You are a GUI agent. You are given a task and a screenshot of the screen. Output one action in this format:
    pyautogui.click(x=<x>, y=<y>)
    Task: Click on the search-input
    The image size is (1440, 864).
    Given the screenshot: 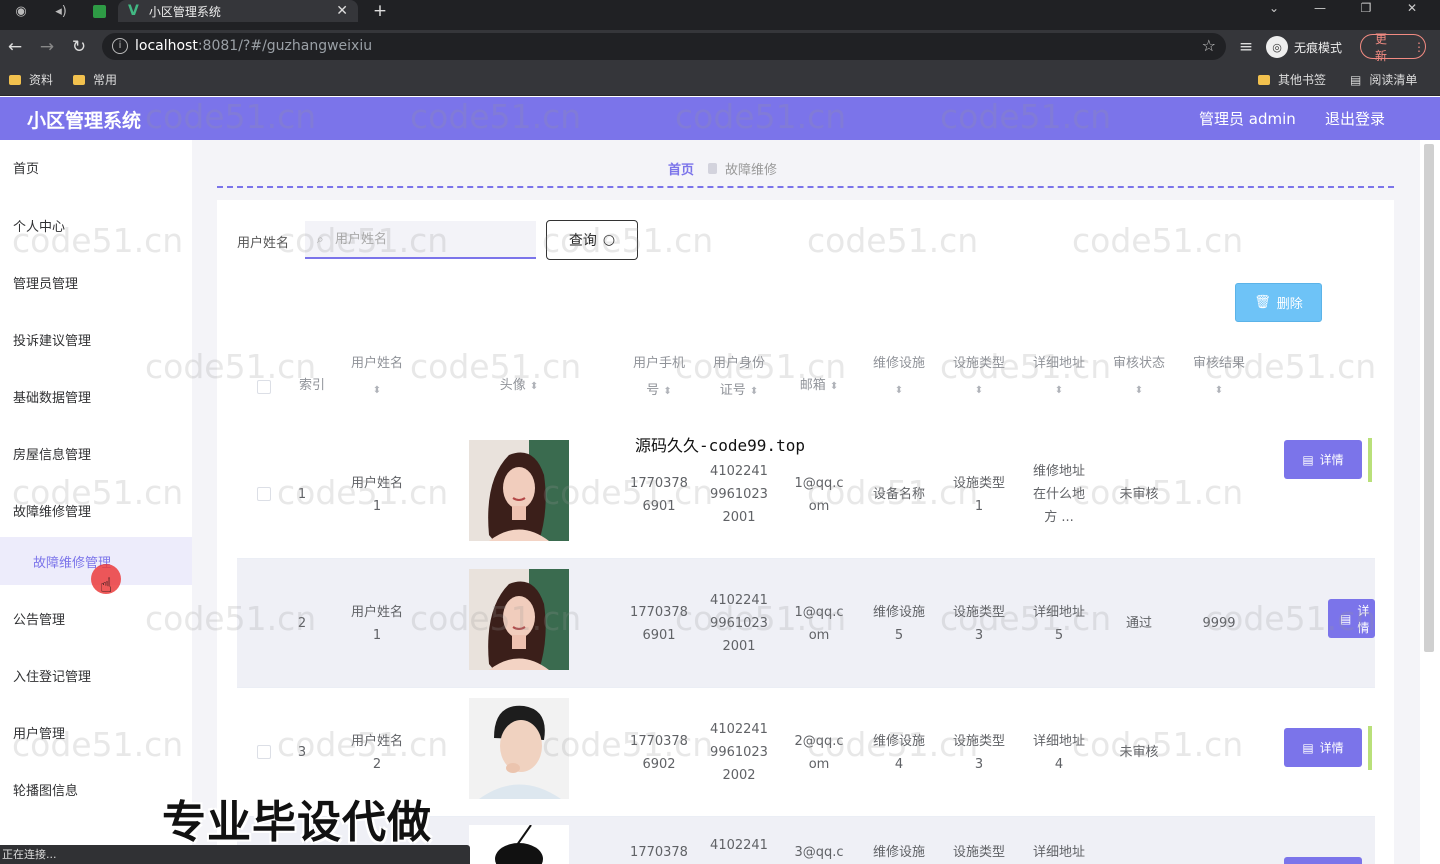 What is the action you would take?
    pyautogui.click(x=420, y=240)
    